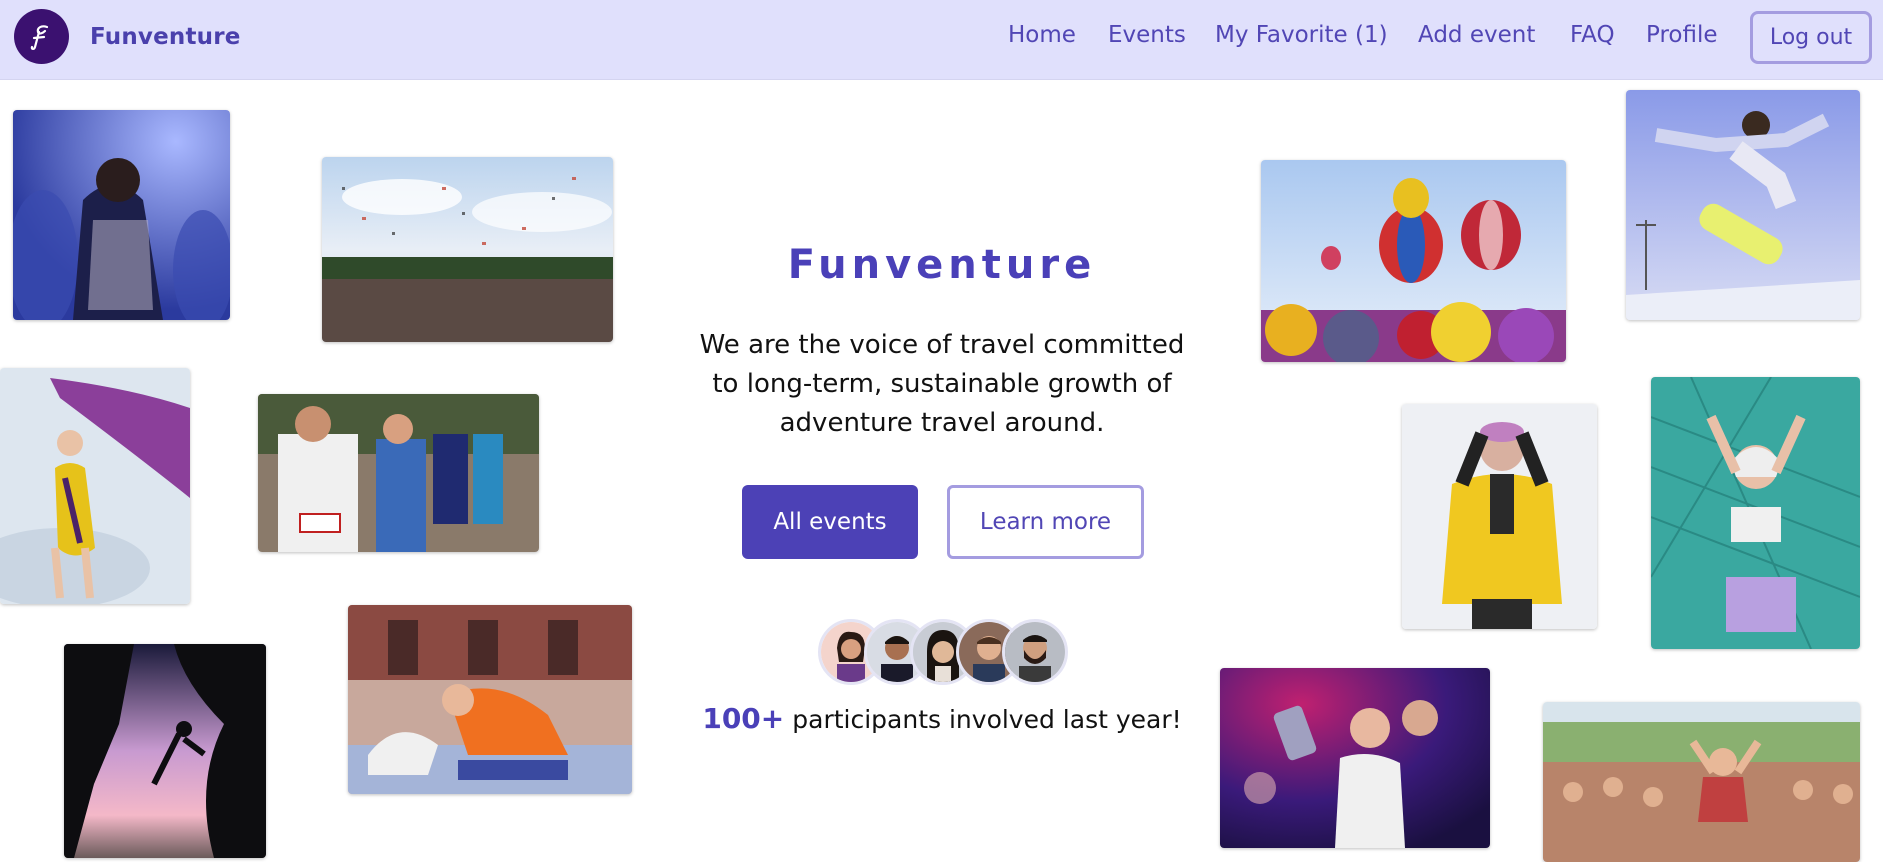 The width and height of the screenshot is (1883, 862). I want to click on participants-count: 100+, so click(743, 718).